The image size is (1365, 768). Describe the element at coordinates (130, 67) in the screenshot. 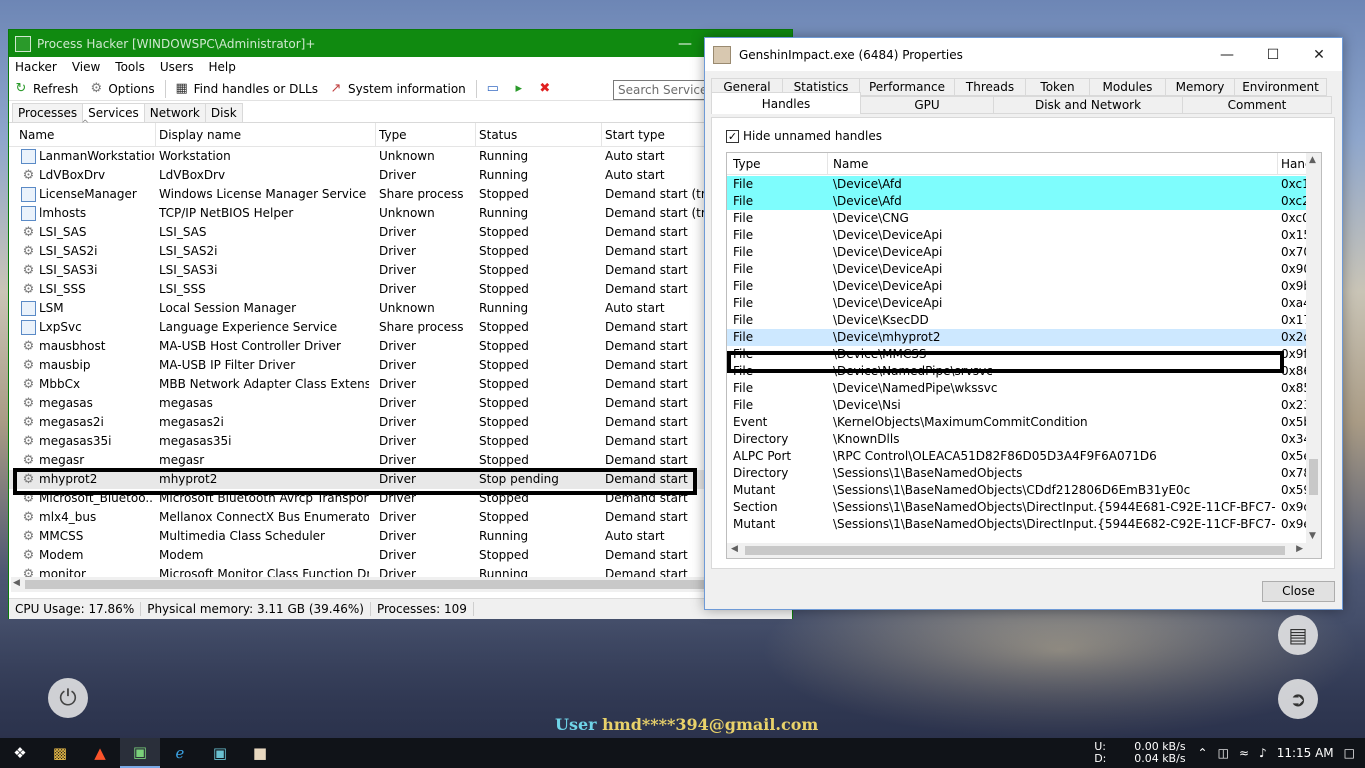

I see `menu-tools: Tools` at that location.